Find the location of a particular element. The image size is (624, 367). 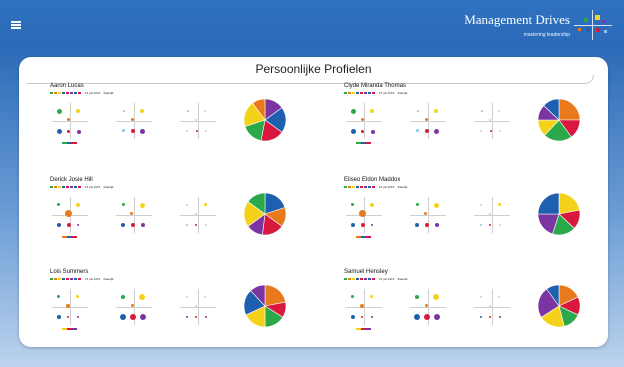

profile-name: Clyde Miranda Thomas is located at coordinates (375, 86).